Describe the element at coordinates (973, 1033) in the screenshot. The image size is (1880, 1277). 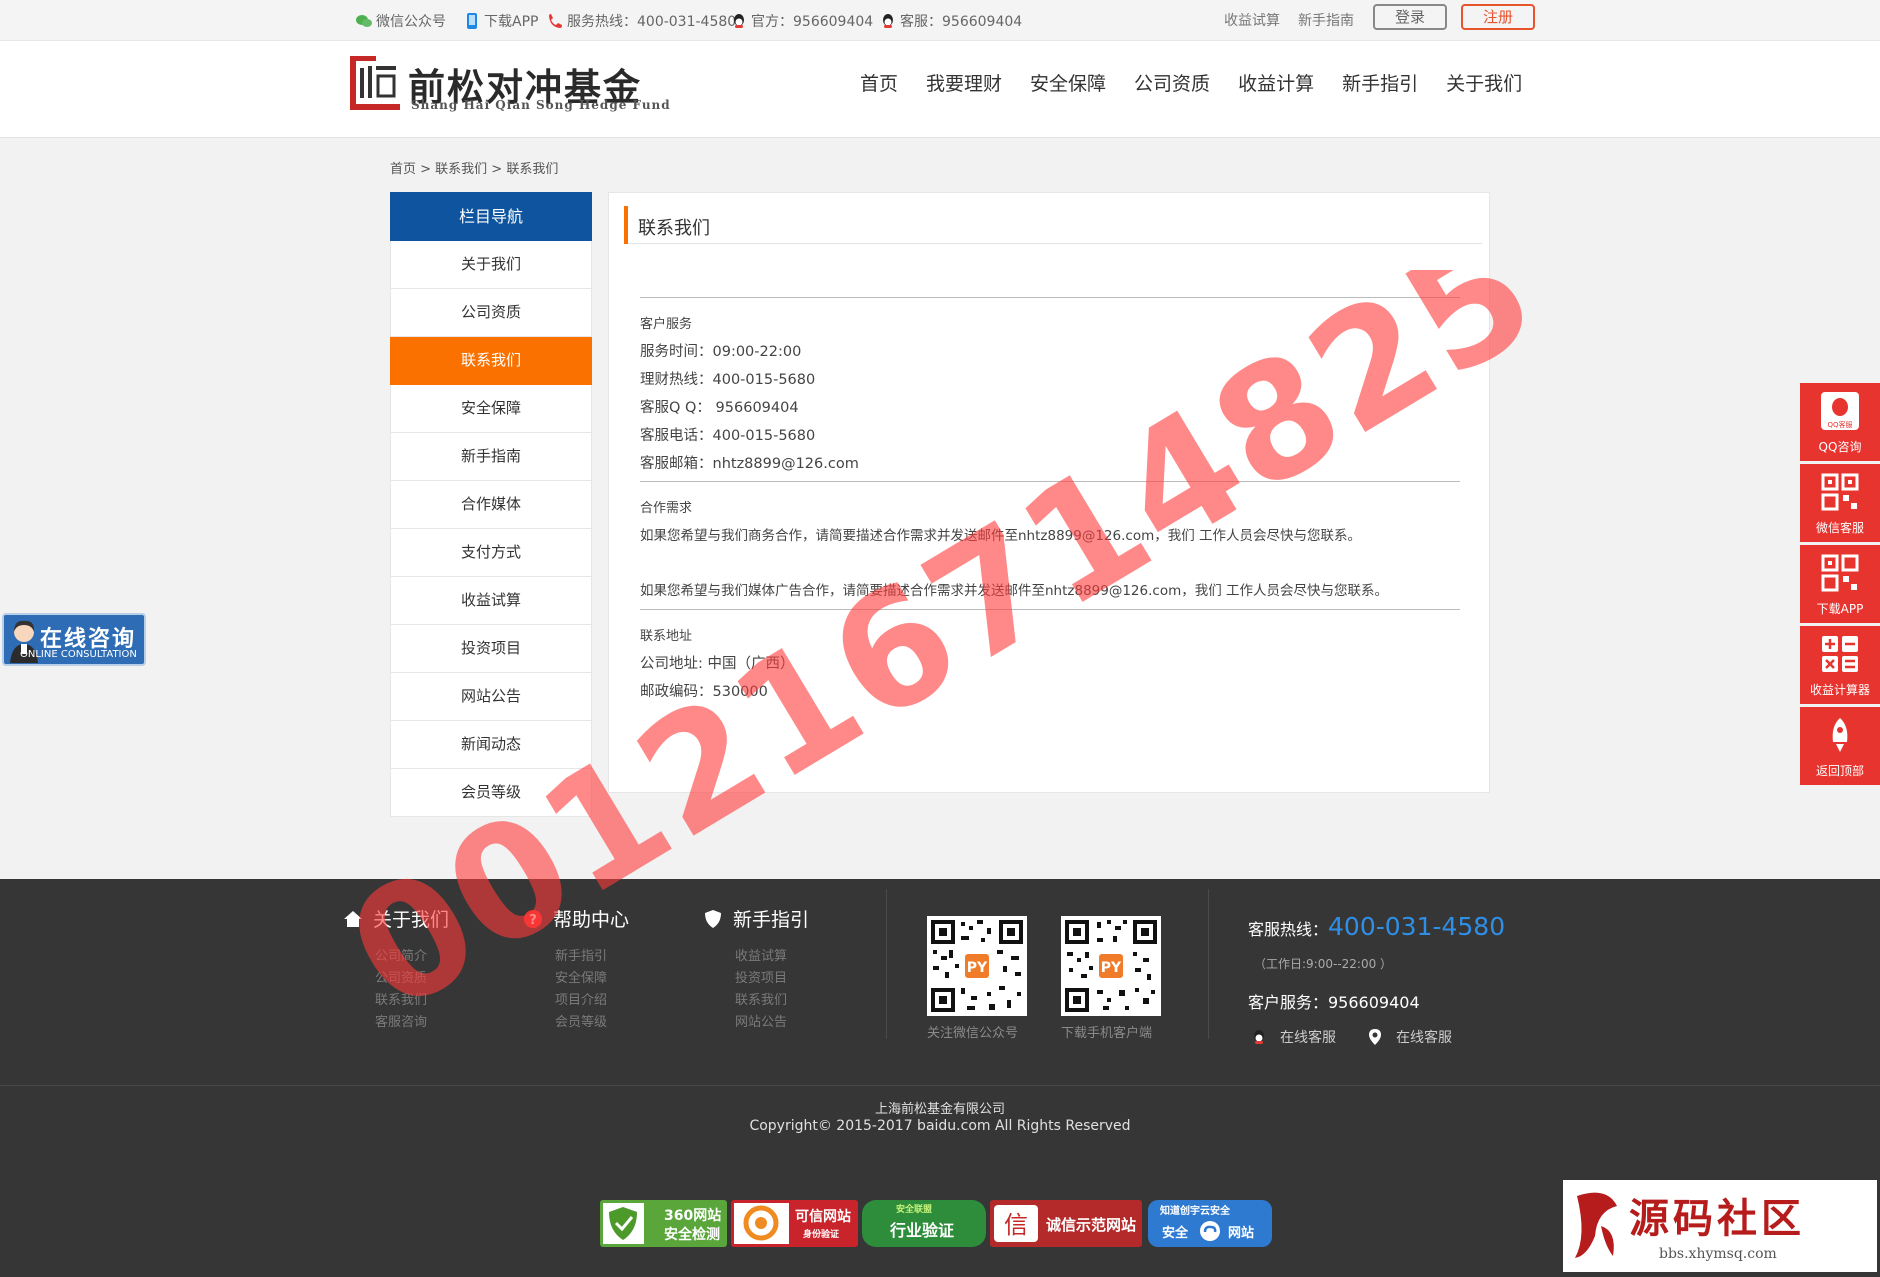
I see `qr-caption: 关注微信公众号` at that location.